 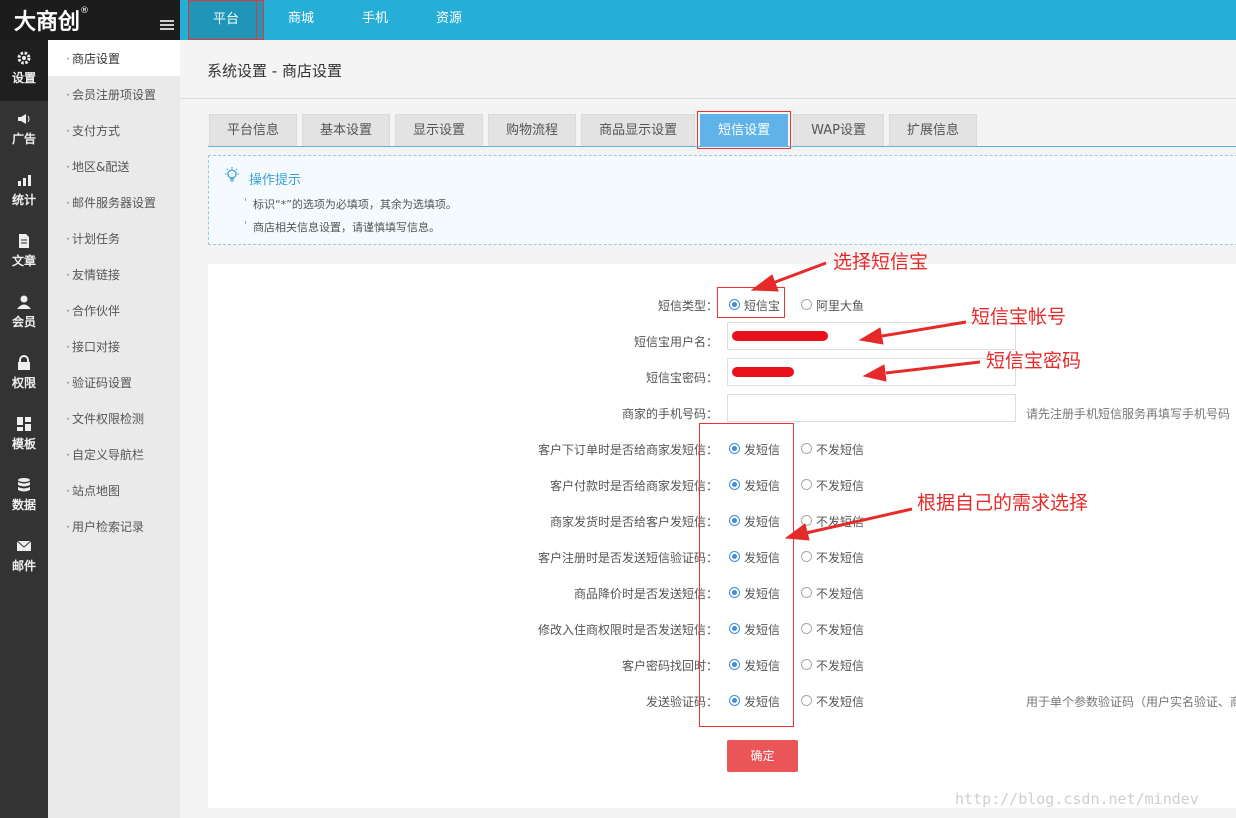 I want to click on submenu-item: 接口对接, so click(x=114, y=347).